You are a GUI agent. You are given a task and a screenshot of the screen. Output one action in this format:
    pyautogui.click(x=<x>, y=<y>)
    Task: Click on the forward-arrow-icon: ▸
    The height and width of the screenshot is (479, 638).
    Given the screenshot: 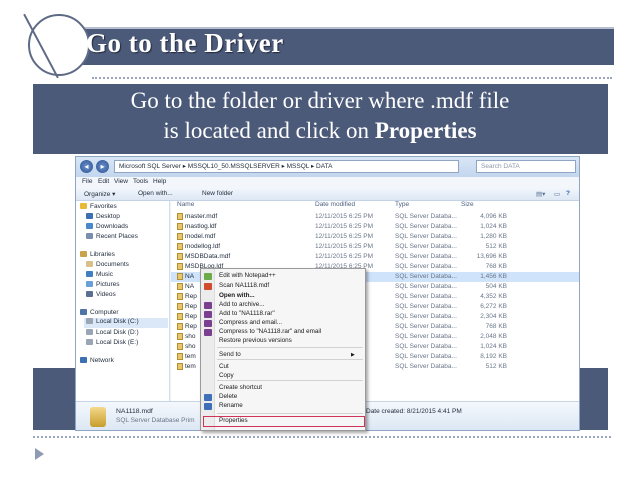 What is the action you would take?
    pyautogui.click(x=102, y=166)
    